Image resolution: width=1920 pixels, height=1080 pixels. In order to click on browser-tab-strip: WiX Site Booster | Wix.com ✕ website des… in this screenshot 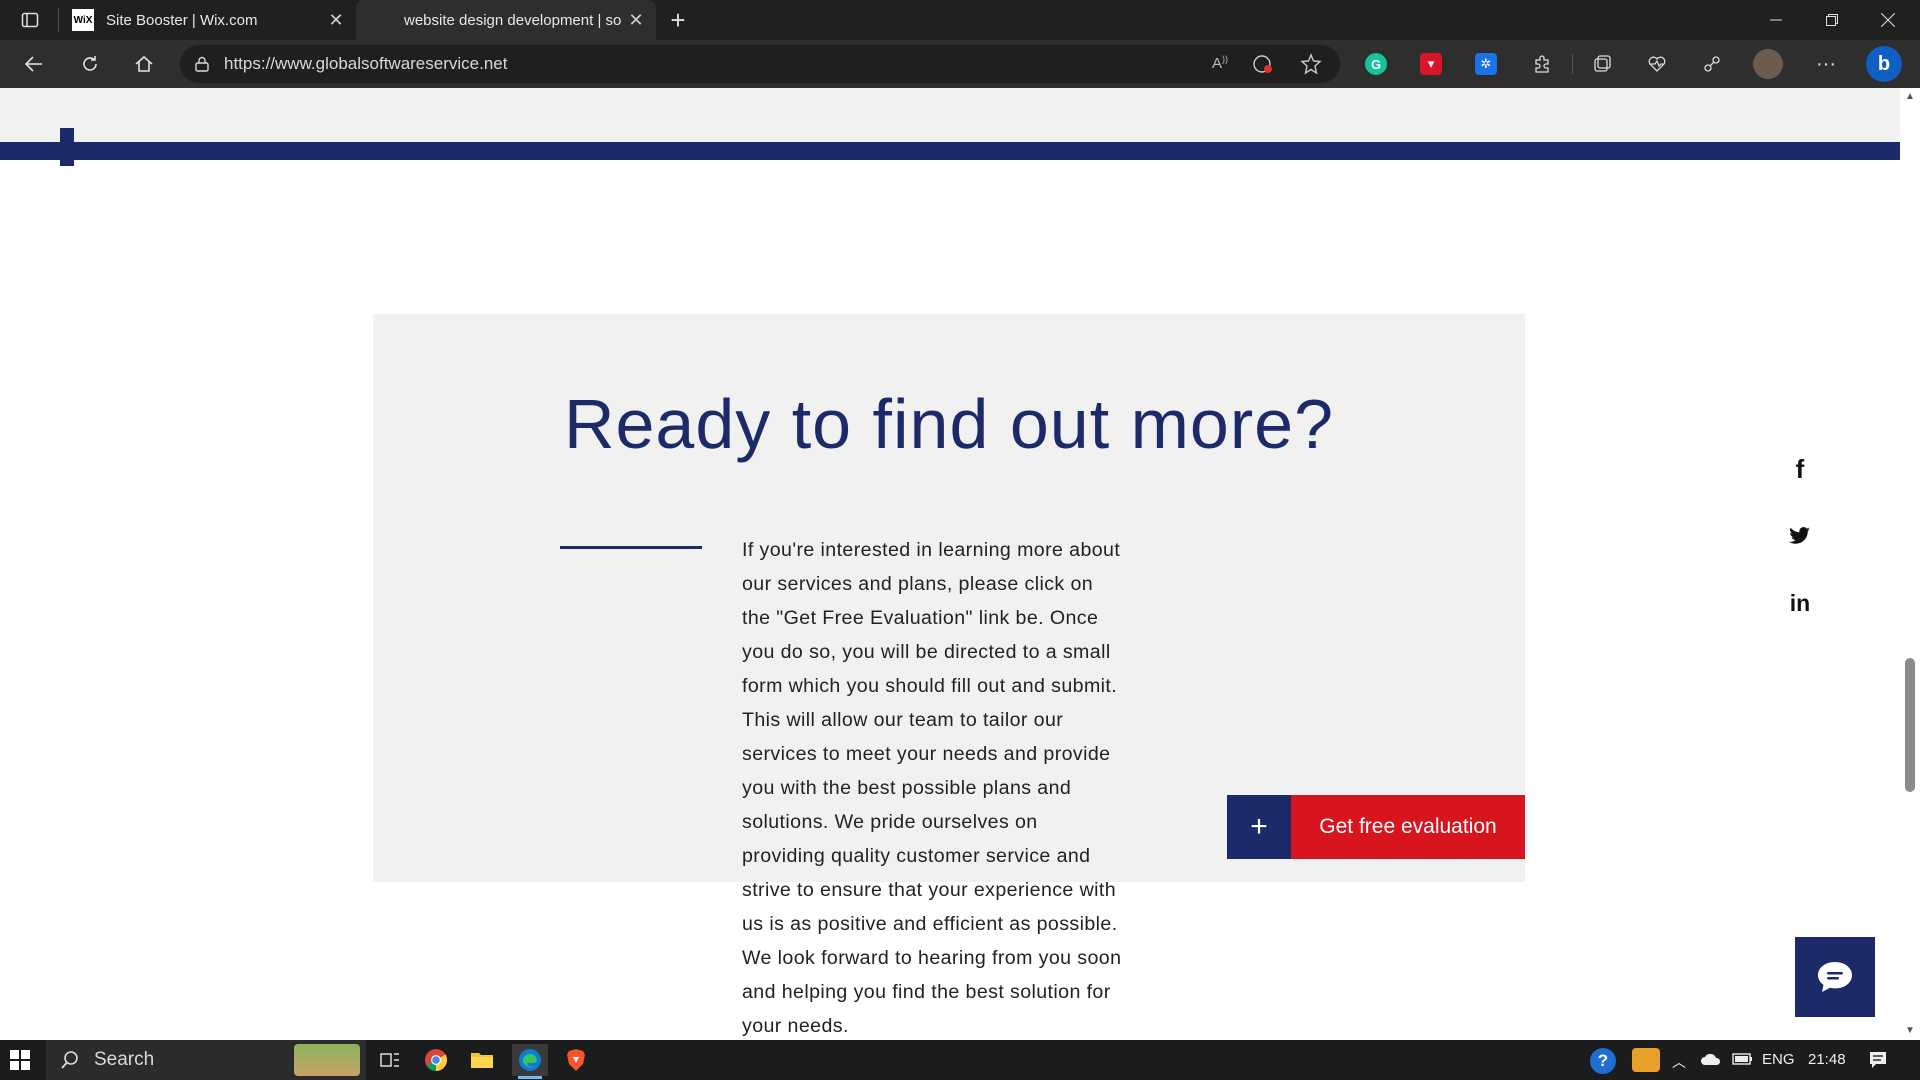, I will do `click(960, 20)`.